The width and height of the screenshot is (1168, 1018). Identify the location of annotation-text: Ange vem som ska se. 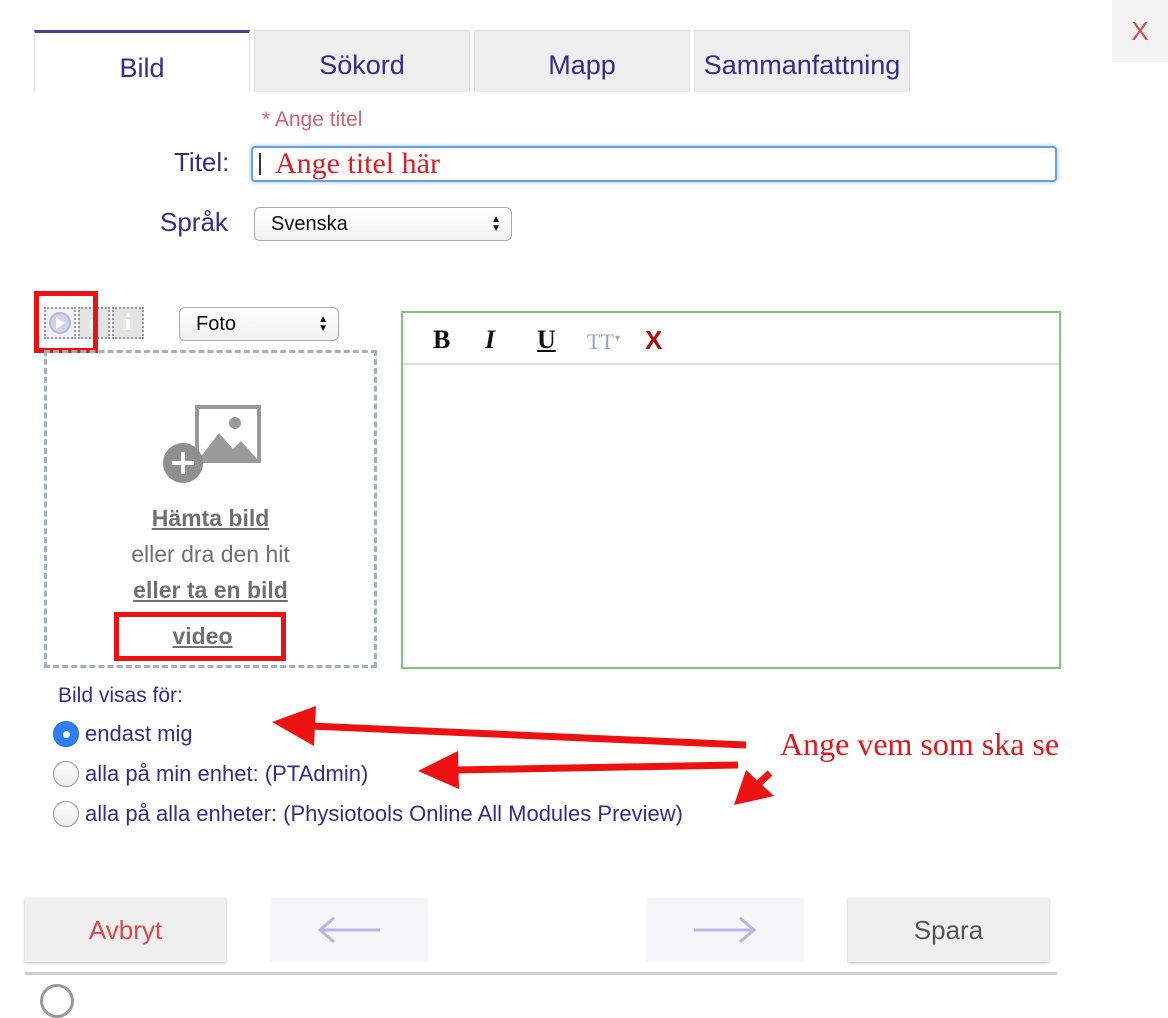
(920, 744).